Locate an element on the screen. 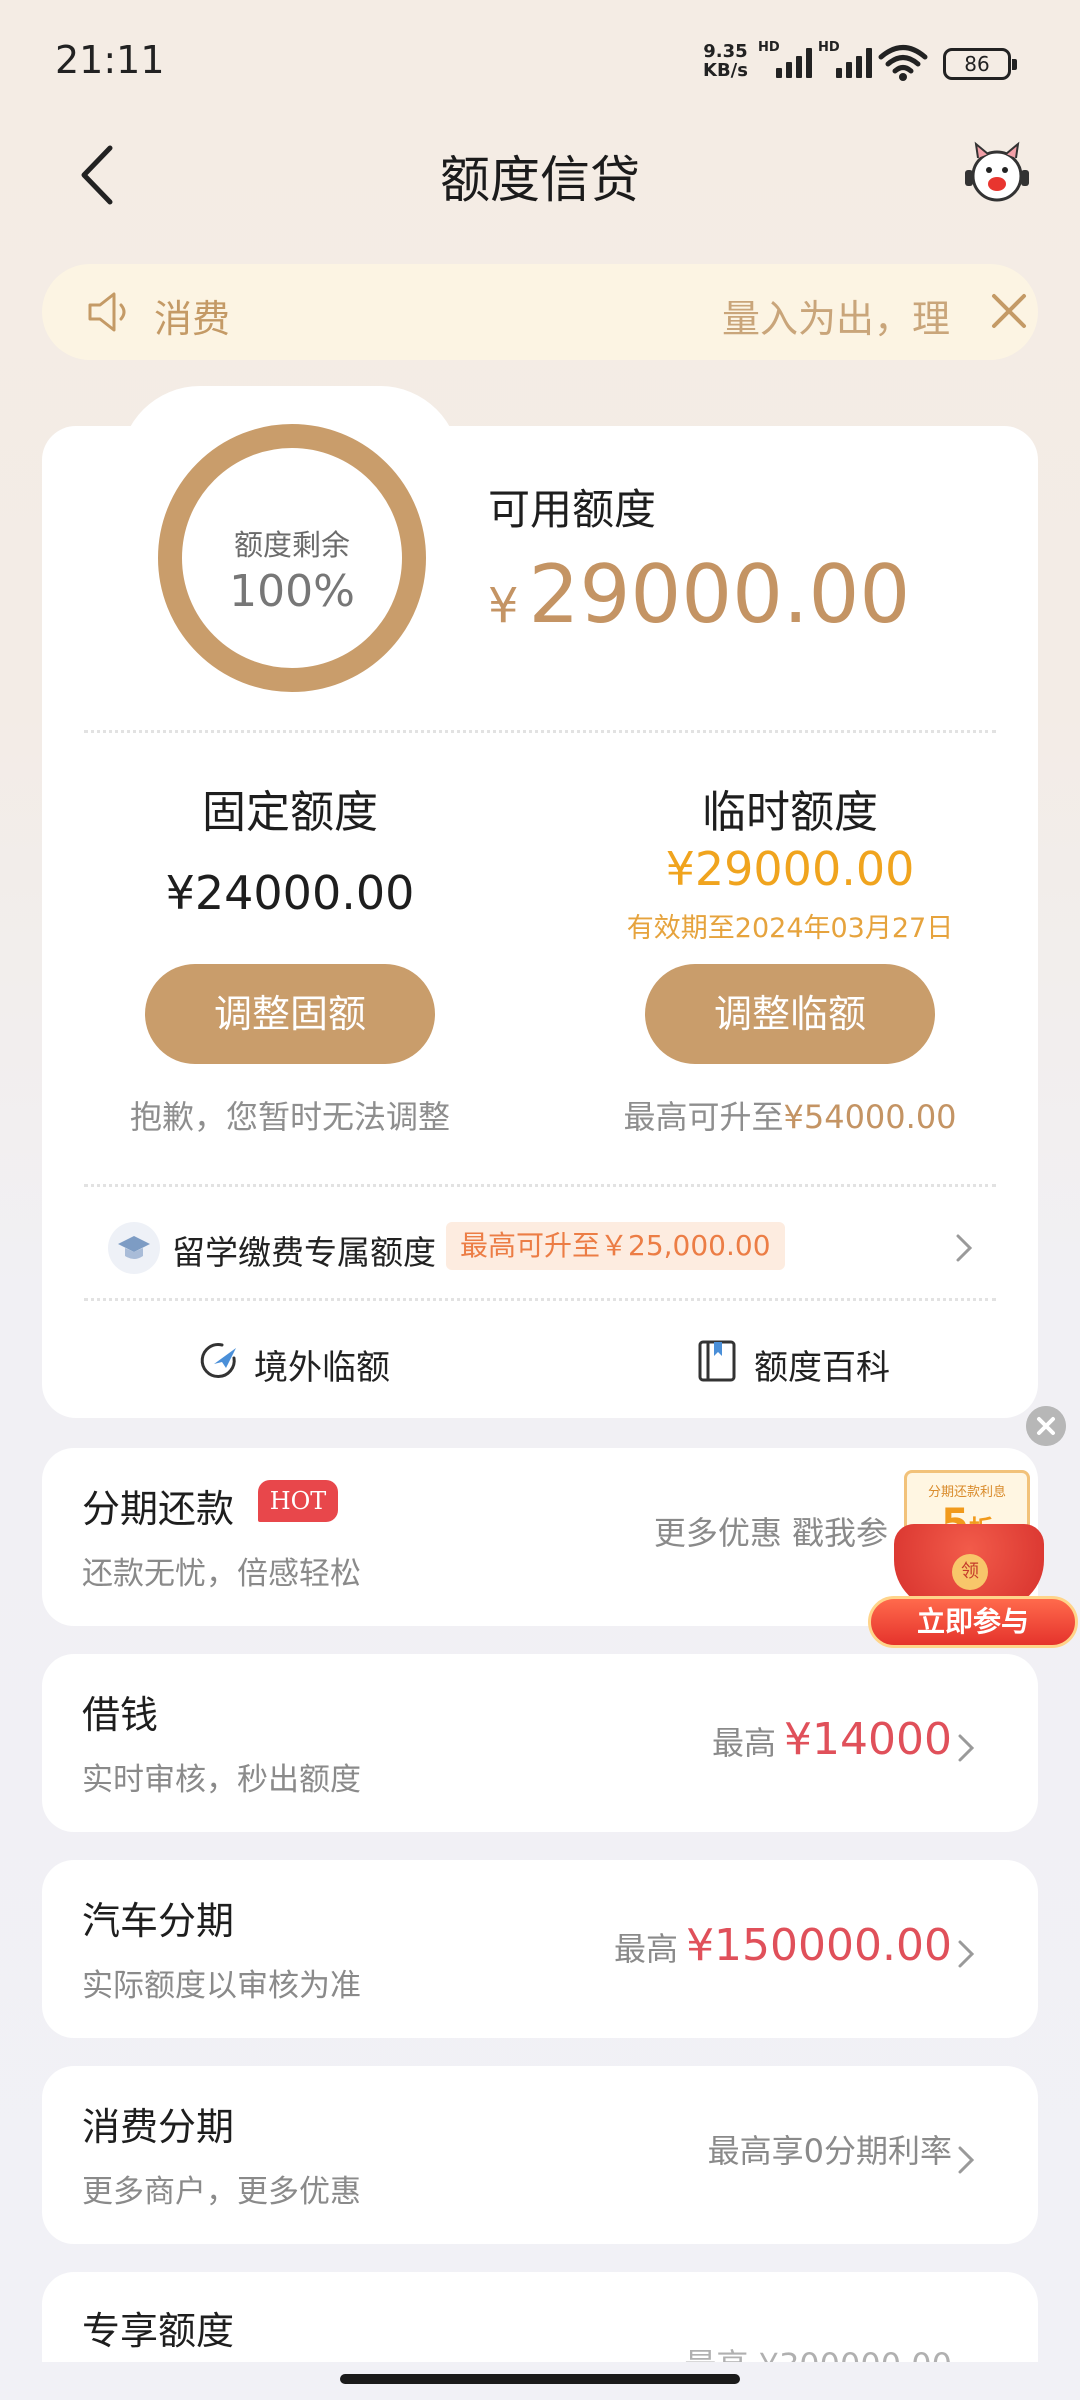 The image size is (1080, 2400). network-speed-value: 9.35 is located at coordinates (725, 51).